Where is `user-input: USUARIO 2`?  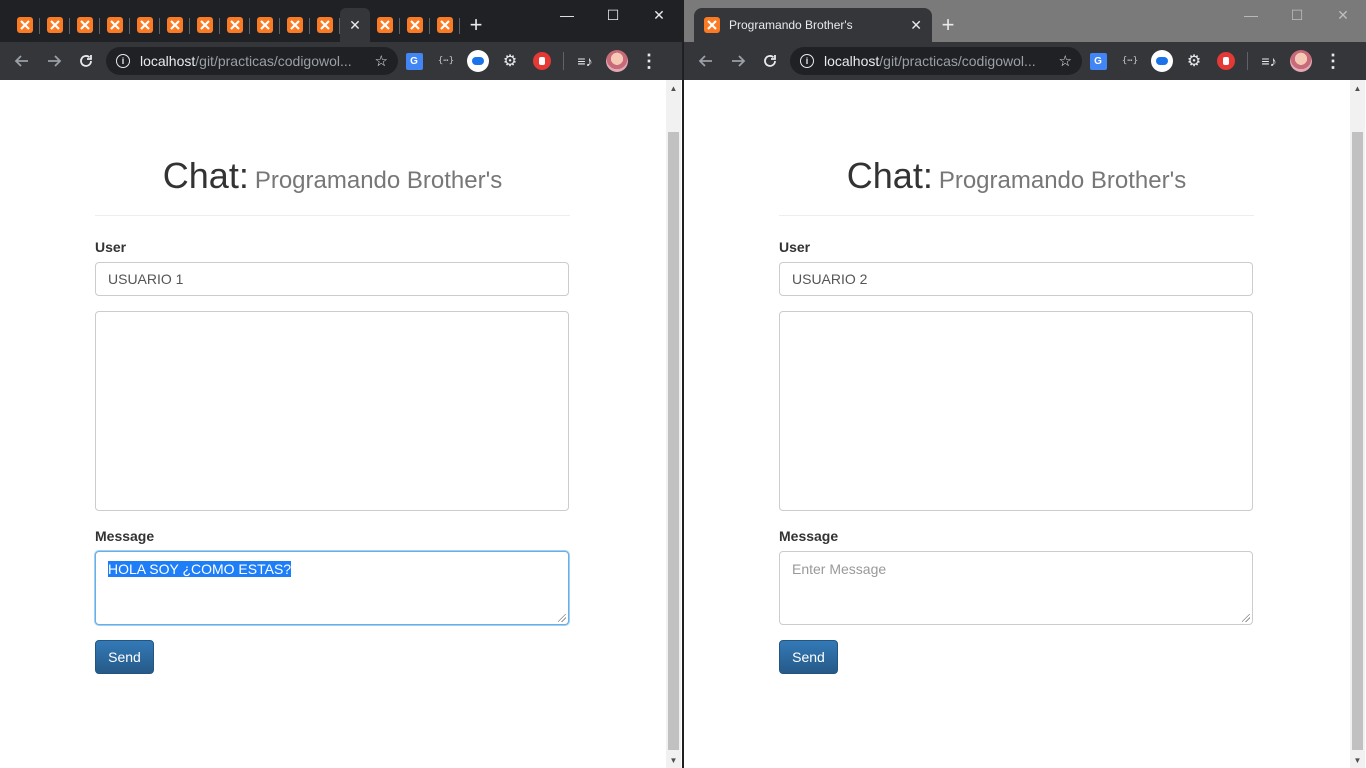
user-input: USUARIO 2 is located at coordinates (1016, 279).